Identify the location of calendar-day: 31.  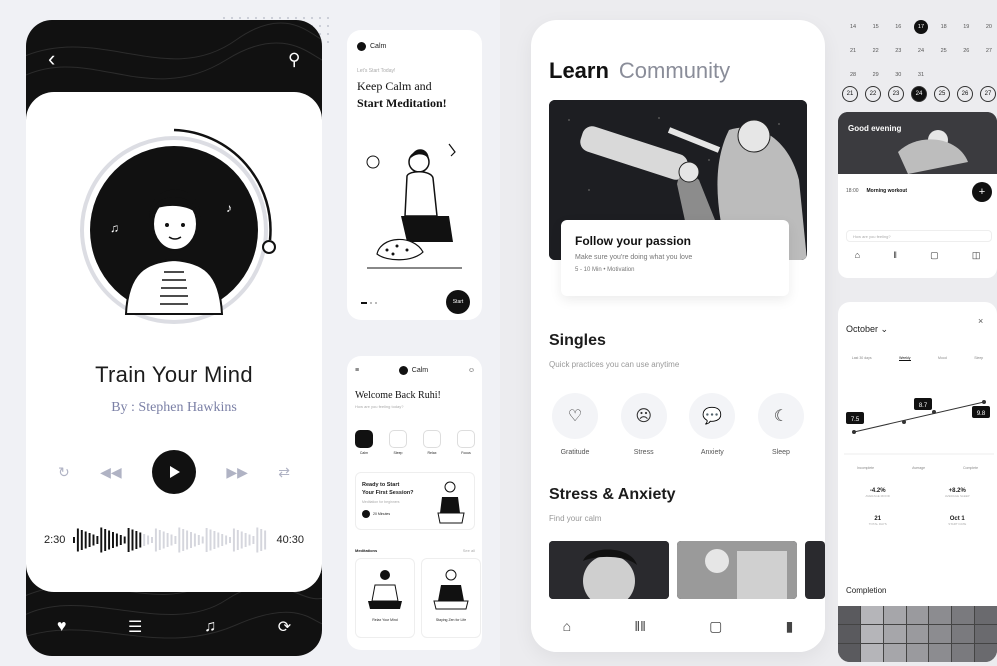
(921, 75).